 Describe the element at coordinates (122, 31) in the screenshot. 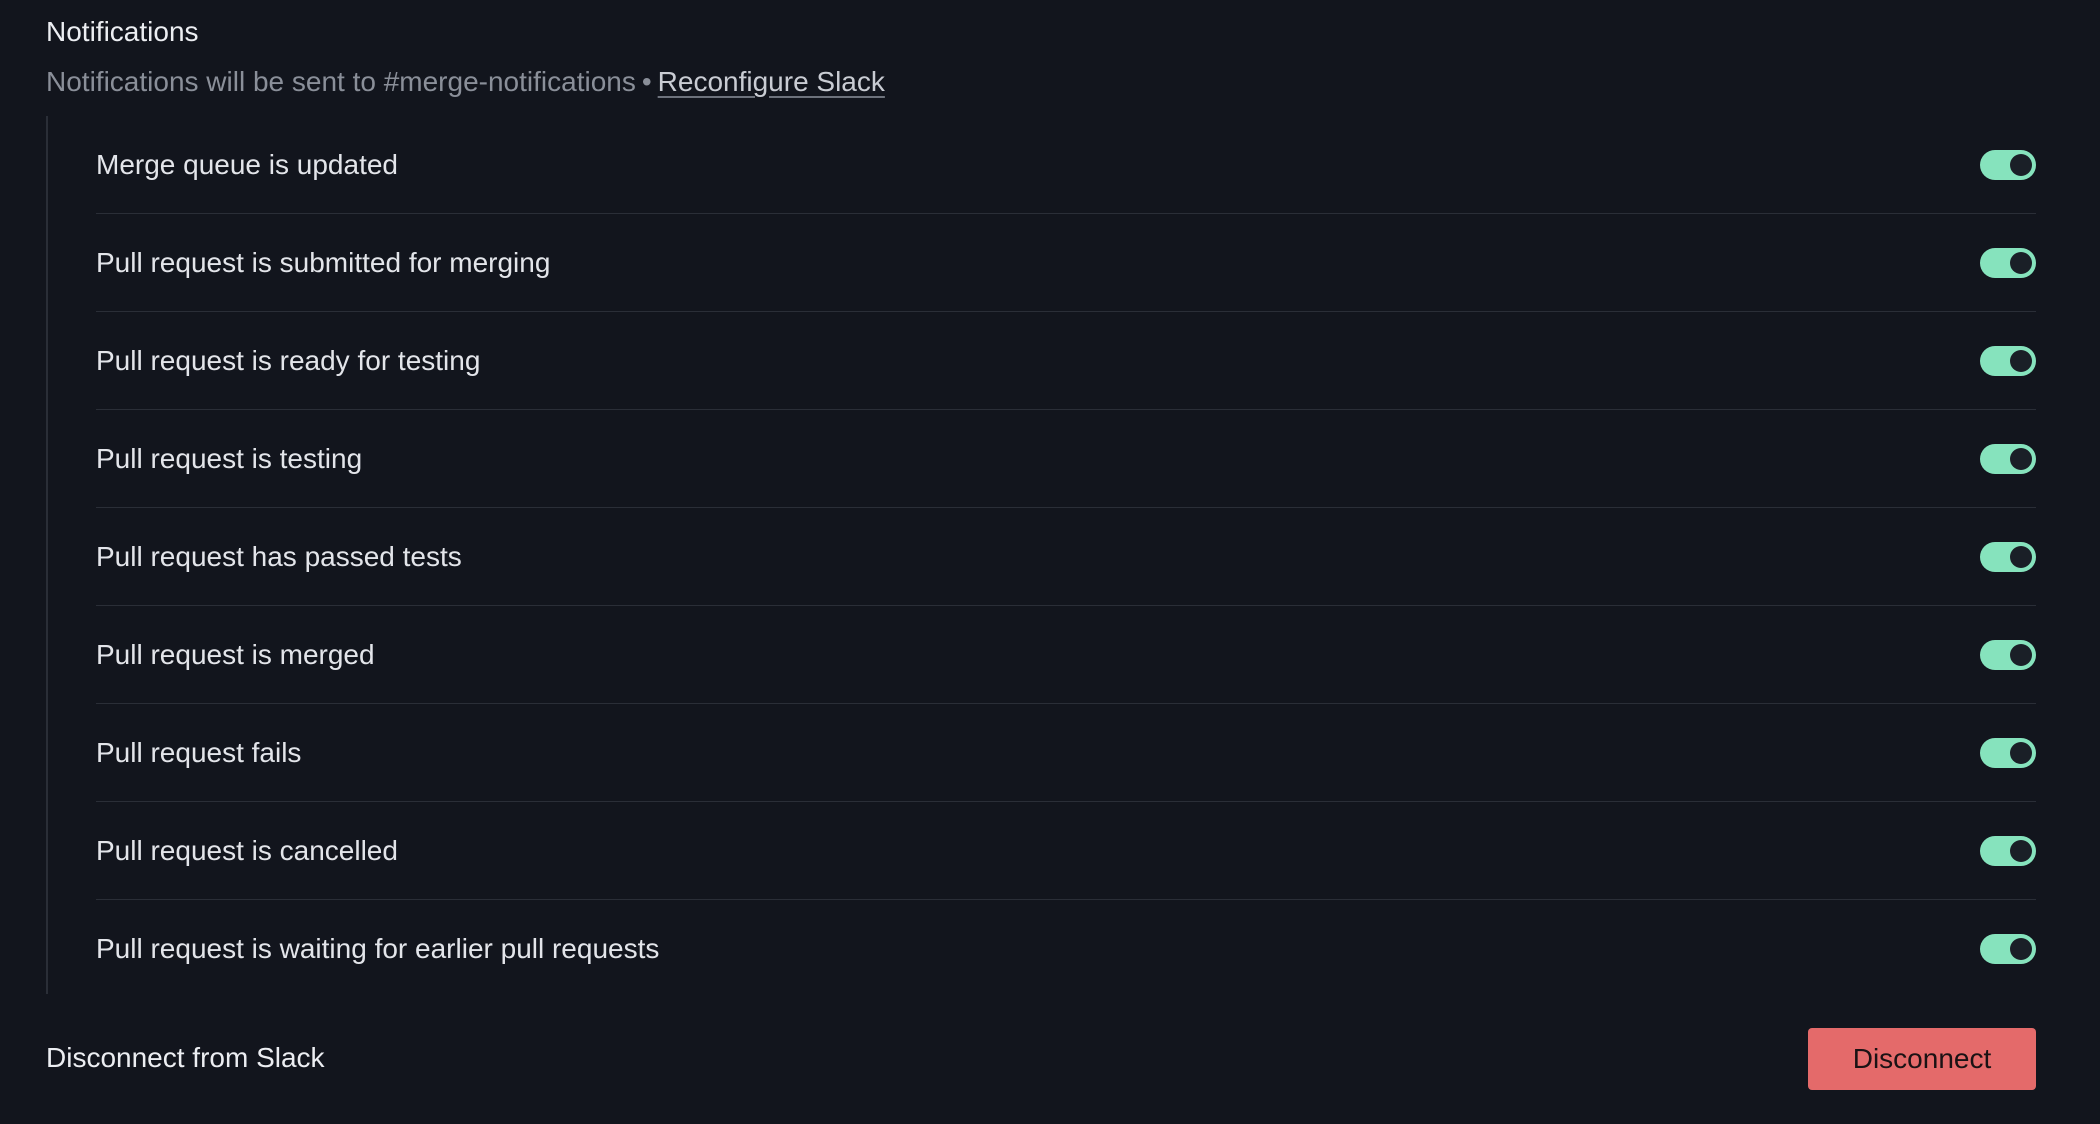

I see `section-title: Notifications` at that location.